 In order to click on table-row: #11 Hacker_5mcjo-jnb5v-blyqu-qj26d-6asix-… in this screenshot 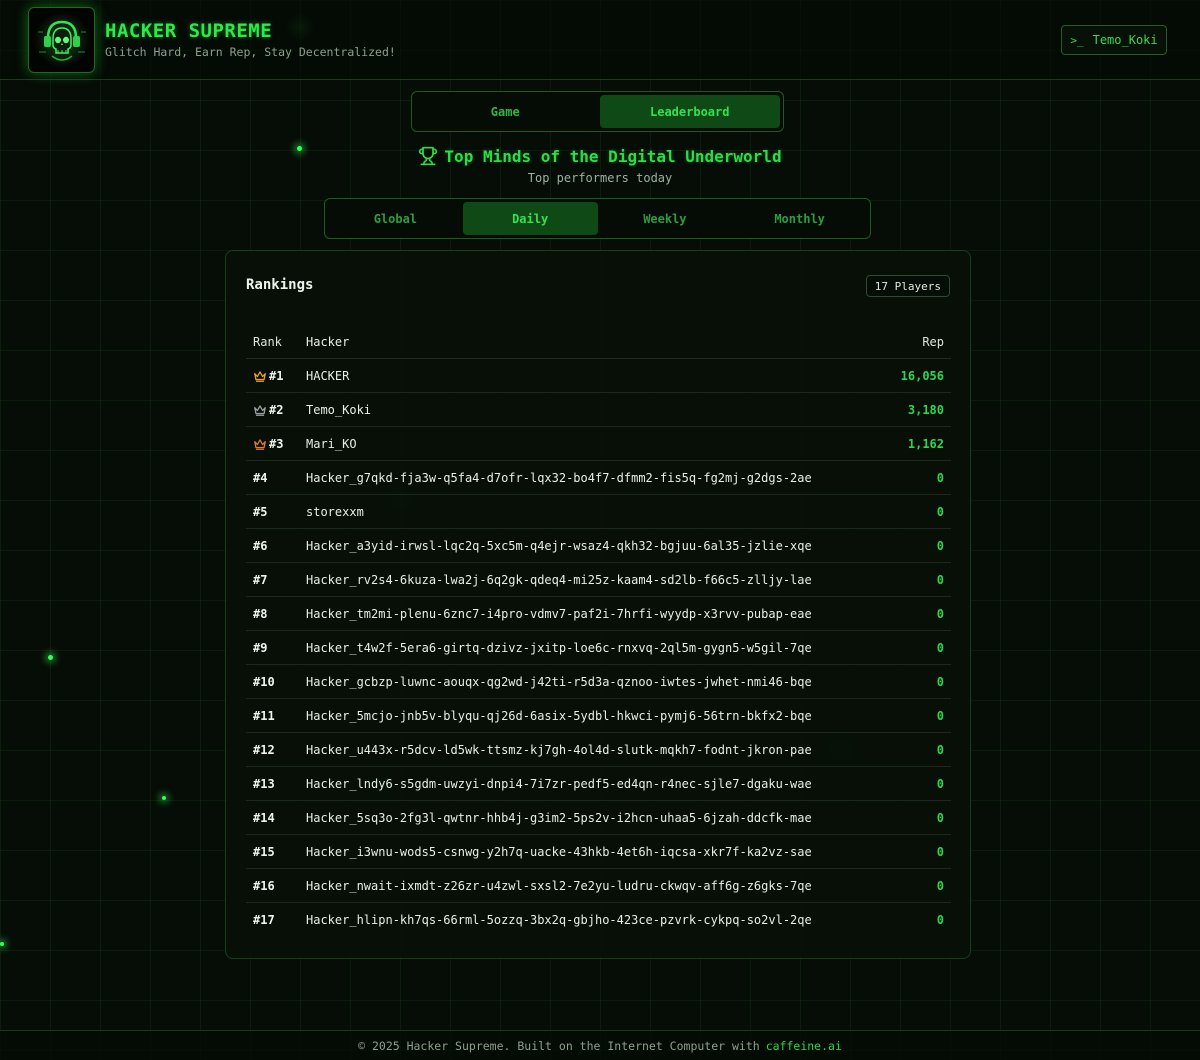, I will do `click(598, 716)`.